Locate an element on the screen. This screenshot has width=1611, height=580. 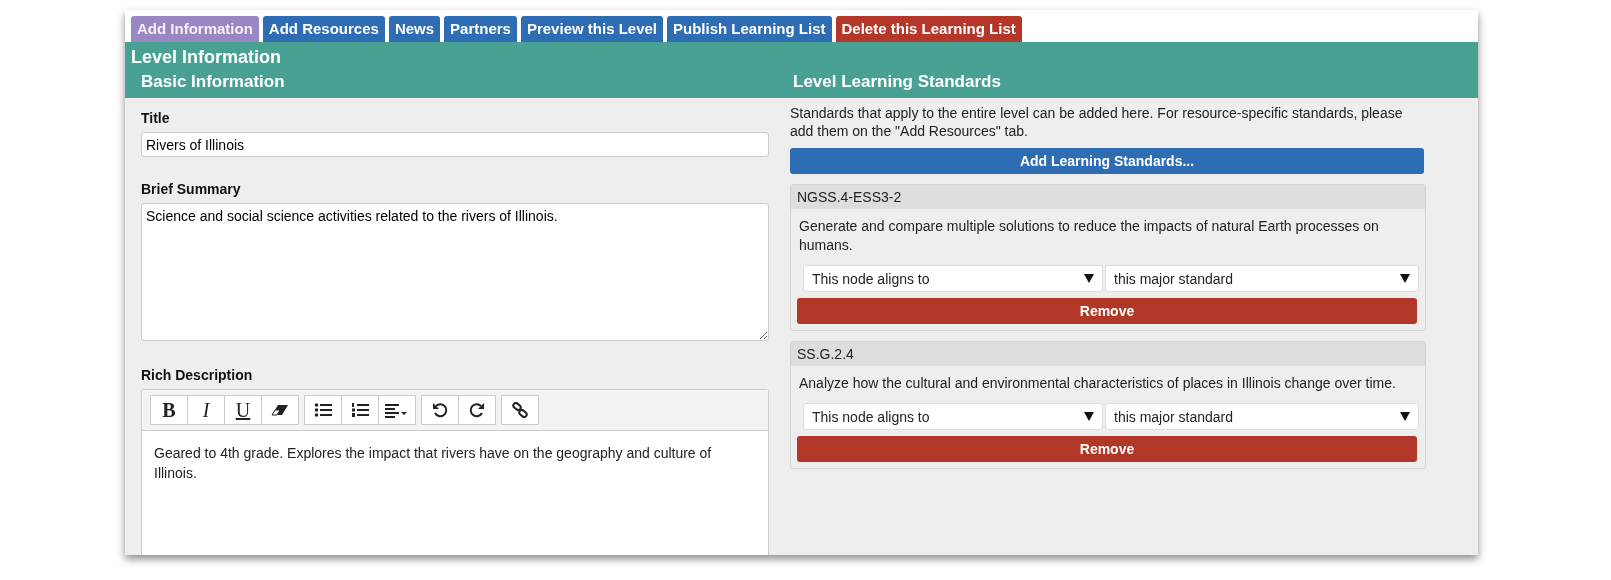
link-button is located at coordinates (520, 410).